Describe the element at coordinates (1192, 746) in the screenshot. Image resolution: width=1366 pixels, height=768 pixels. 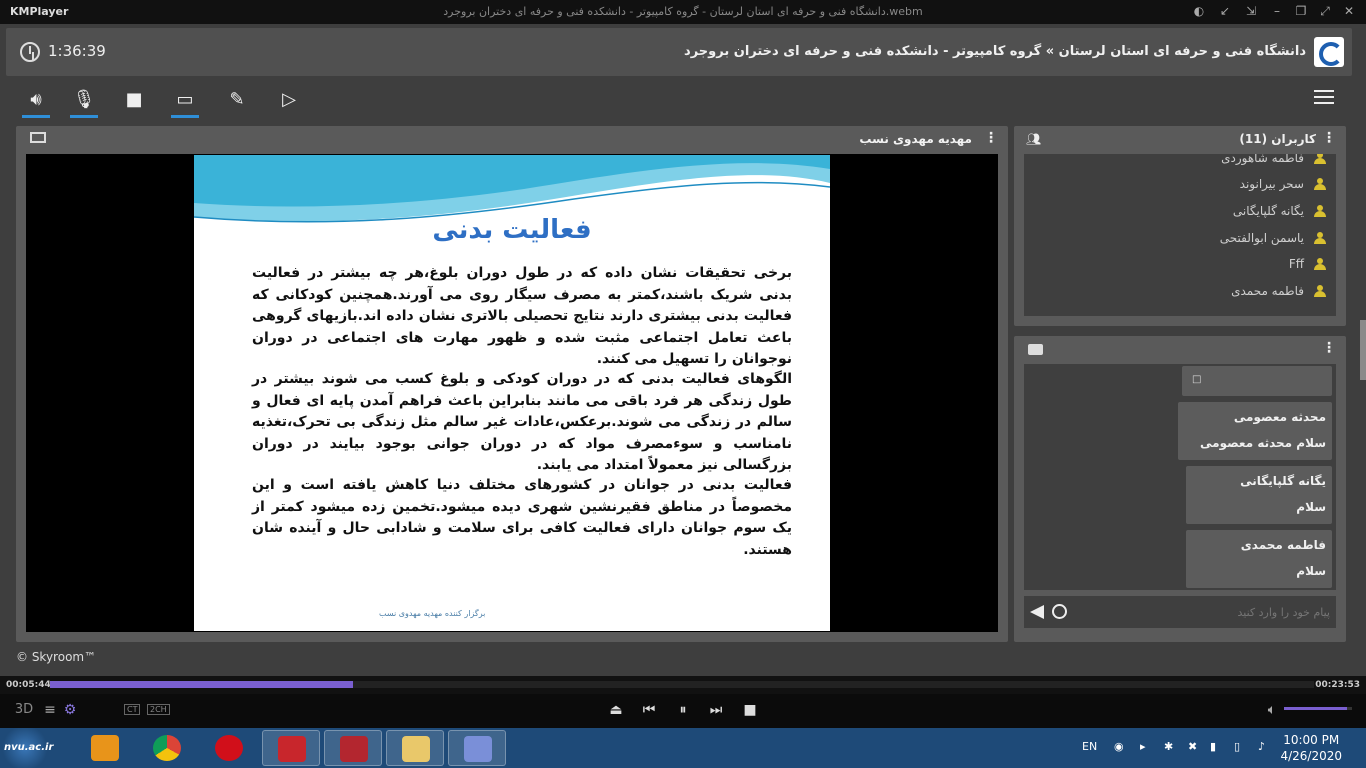
I see `network-warning-icon: ✖` at that location.